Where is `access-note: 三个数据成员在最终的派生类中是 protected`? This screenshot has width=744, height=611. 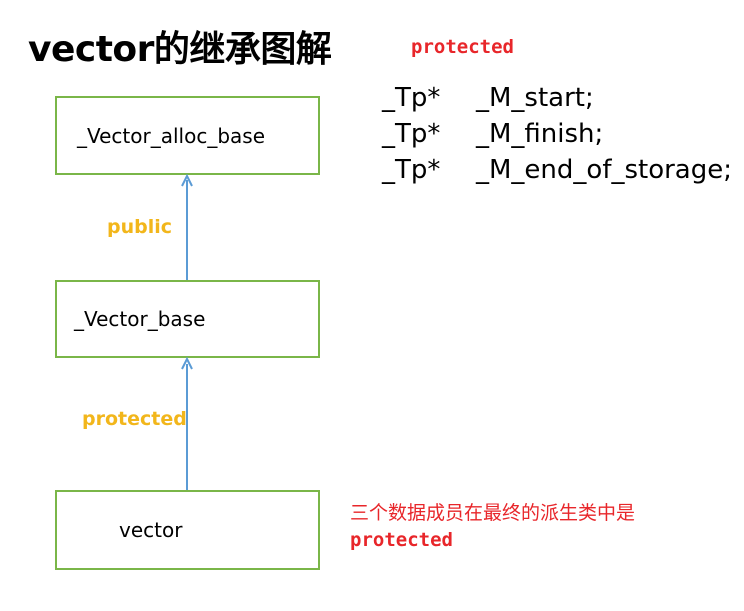 access-note: 三个数据成员在最终的派生类中是 protected is located at coordinates (492, 527).